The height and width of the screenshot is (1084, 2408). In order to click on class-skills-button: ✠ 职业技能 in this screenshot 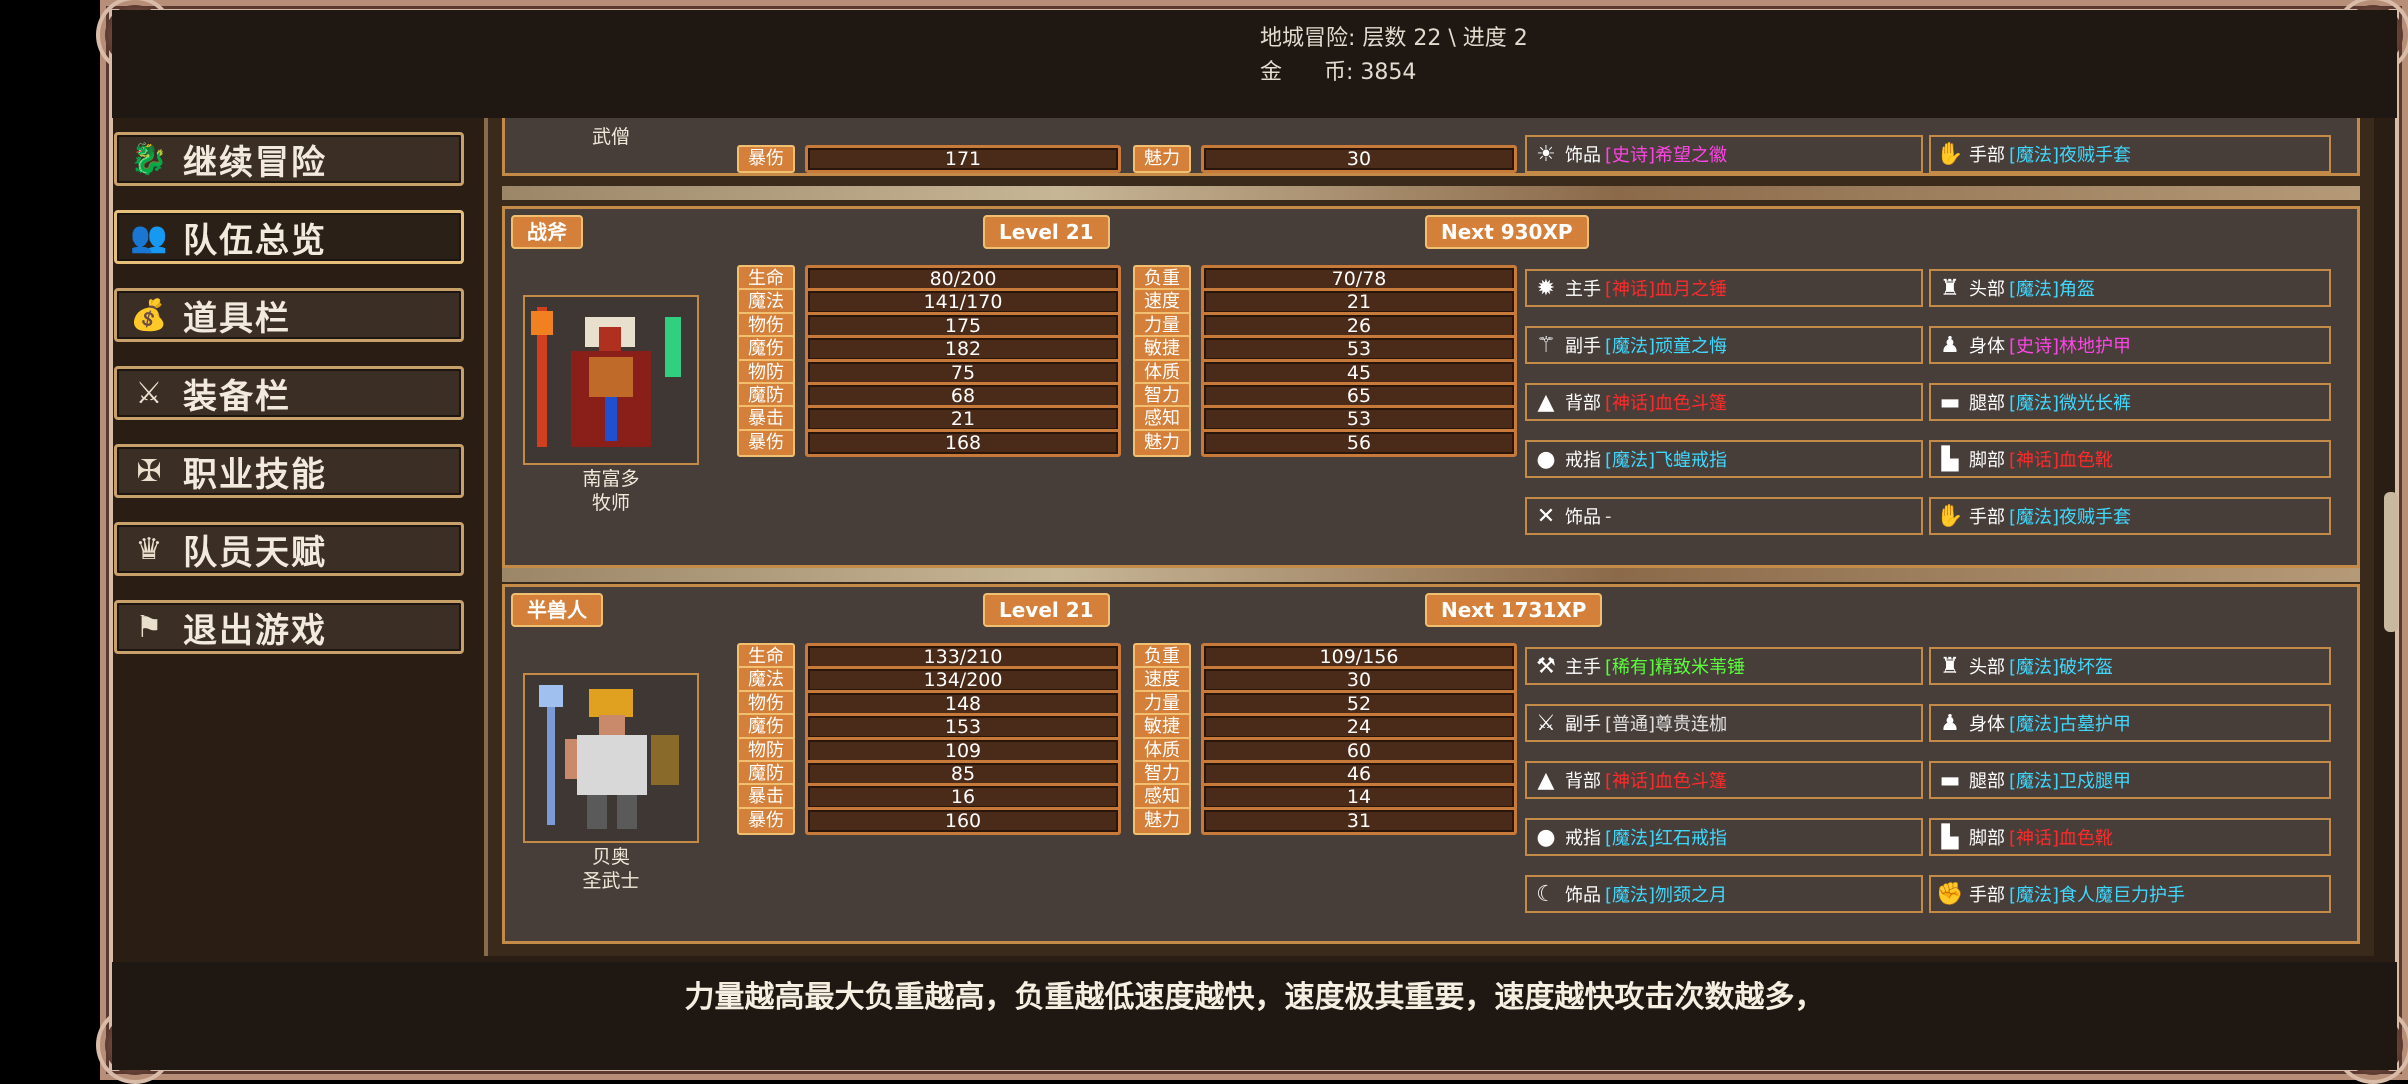, I will do `click(289, 471)`.